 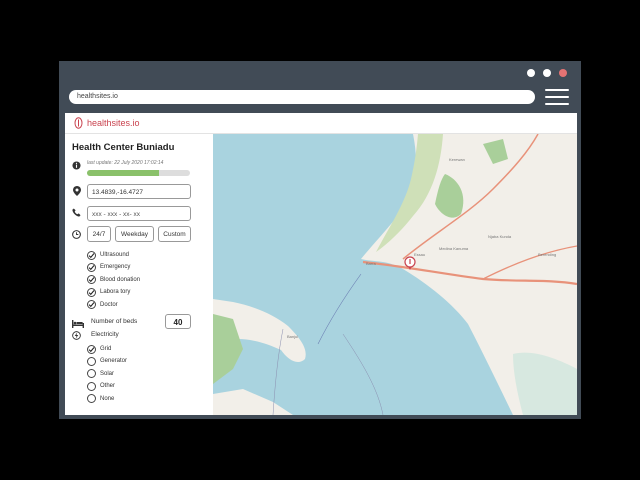 I want to click on services-option-label: Labora tory, so click(x=115, y=292).